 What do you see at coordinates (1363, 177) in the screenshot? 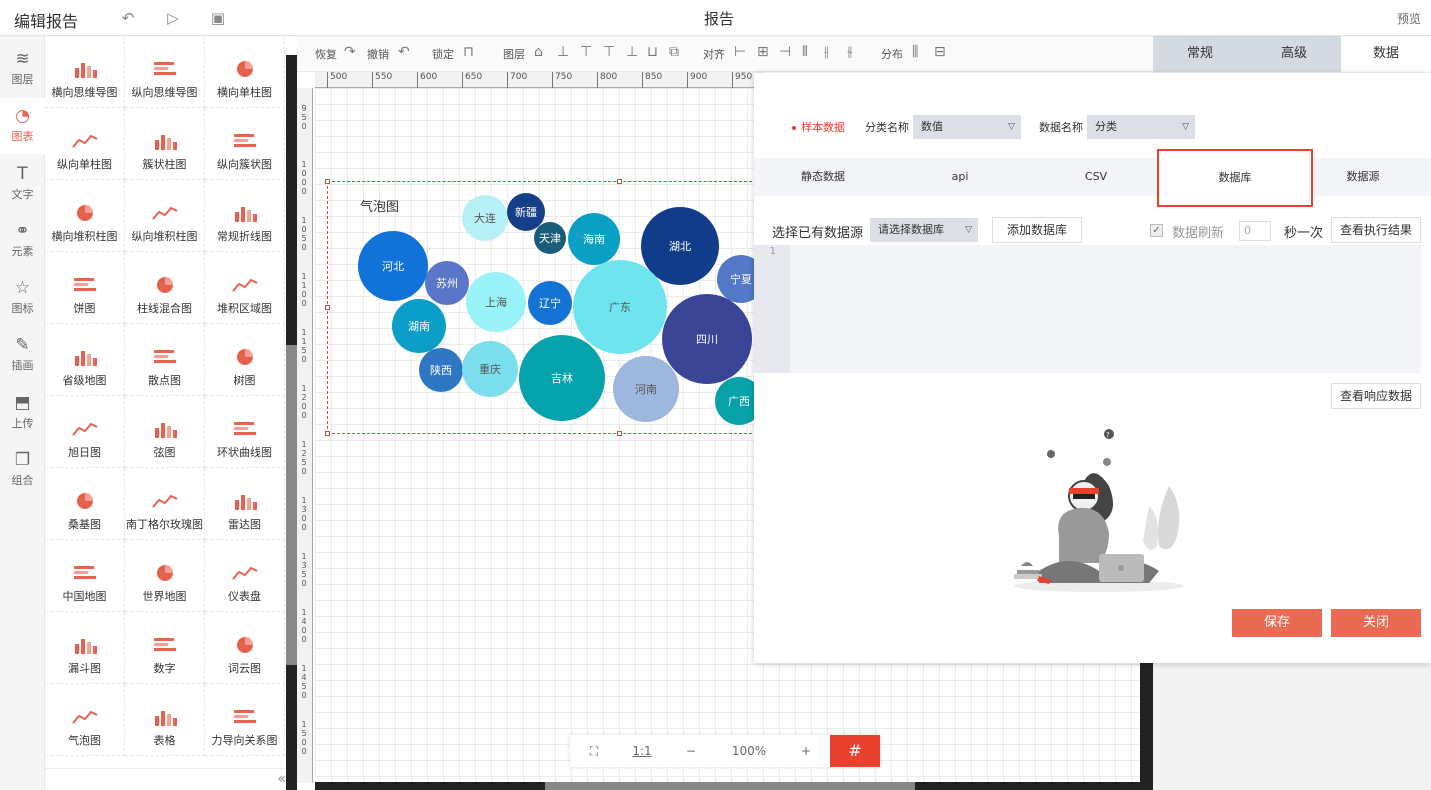
I see `tab-datasource: 数据源` at bounding box center [1363, 177].